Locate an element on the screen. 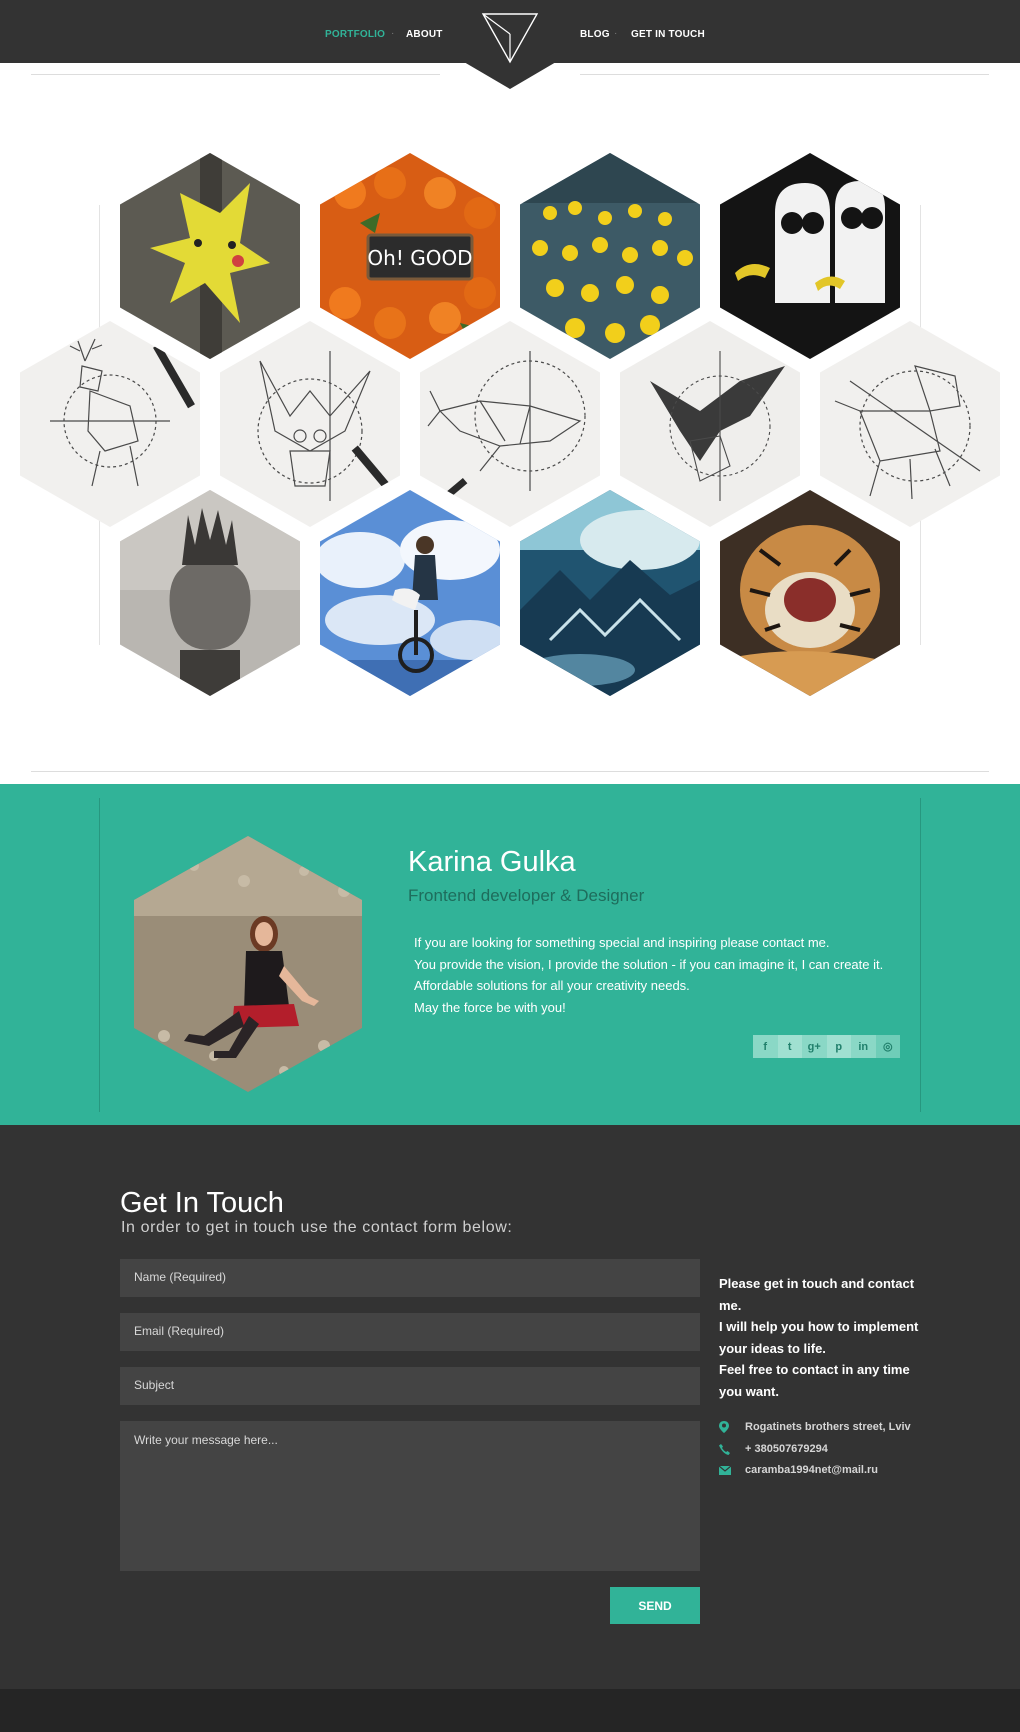 Image resolution: width=1020 pixels, height=1732 pixels. contact-email: caramba1994net@mail.ru is located at coordinates (798, 1470).